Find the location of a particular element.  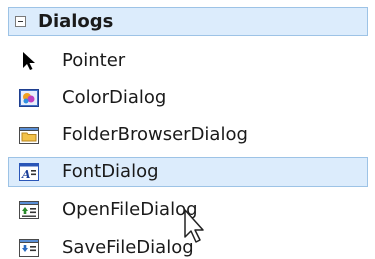

svg-text: A is located at coordinates (26, 174).